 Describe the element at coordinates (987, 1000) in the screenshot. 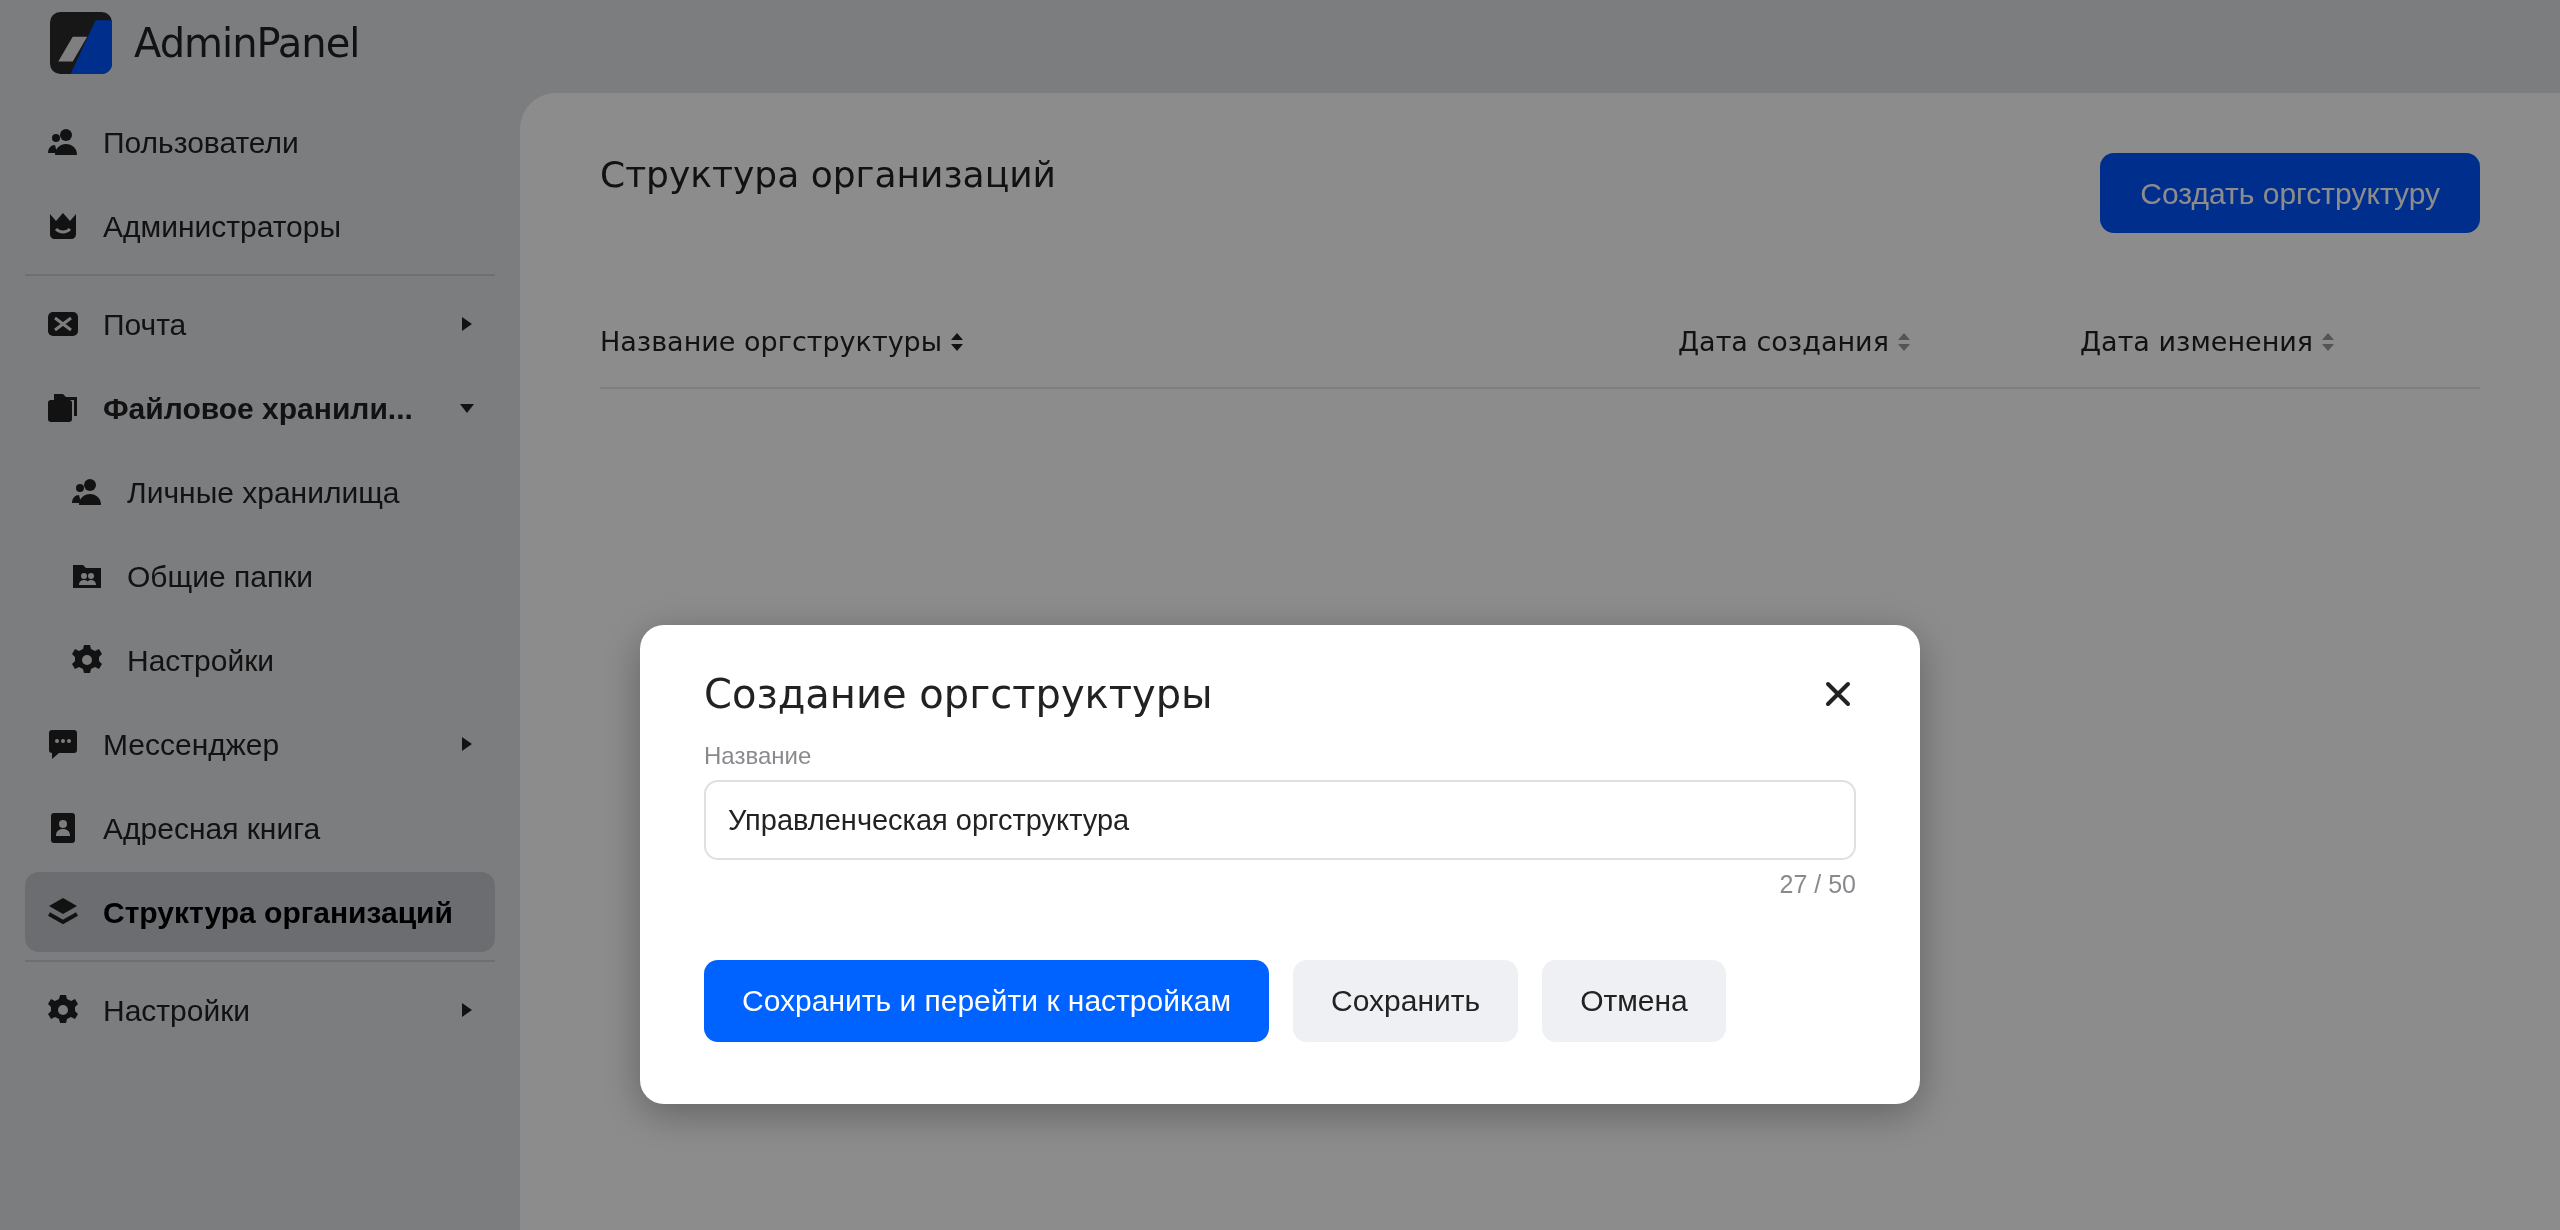

I see `save-and-configure-button: Сохранить и перейти к настройкам` at that location.